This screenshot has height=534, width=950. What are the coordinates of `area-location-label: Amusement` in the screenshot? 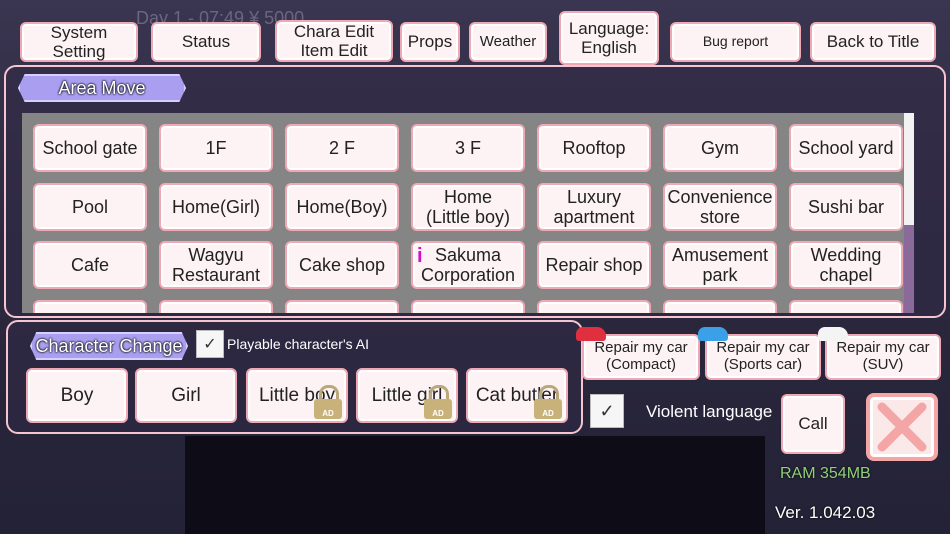 It's located at (720, 254).